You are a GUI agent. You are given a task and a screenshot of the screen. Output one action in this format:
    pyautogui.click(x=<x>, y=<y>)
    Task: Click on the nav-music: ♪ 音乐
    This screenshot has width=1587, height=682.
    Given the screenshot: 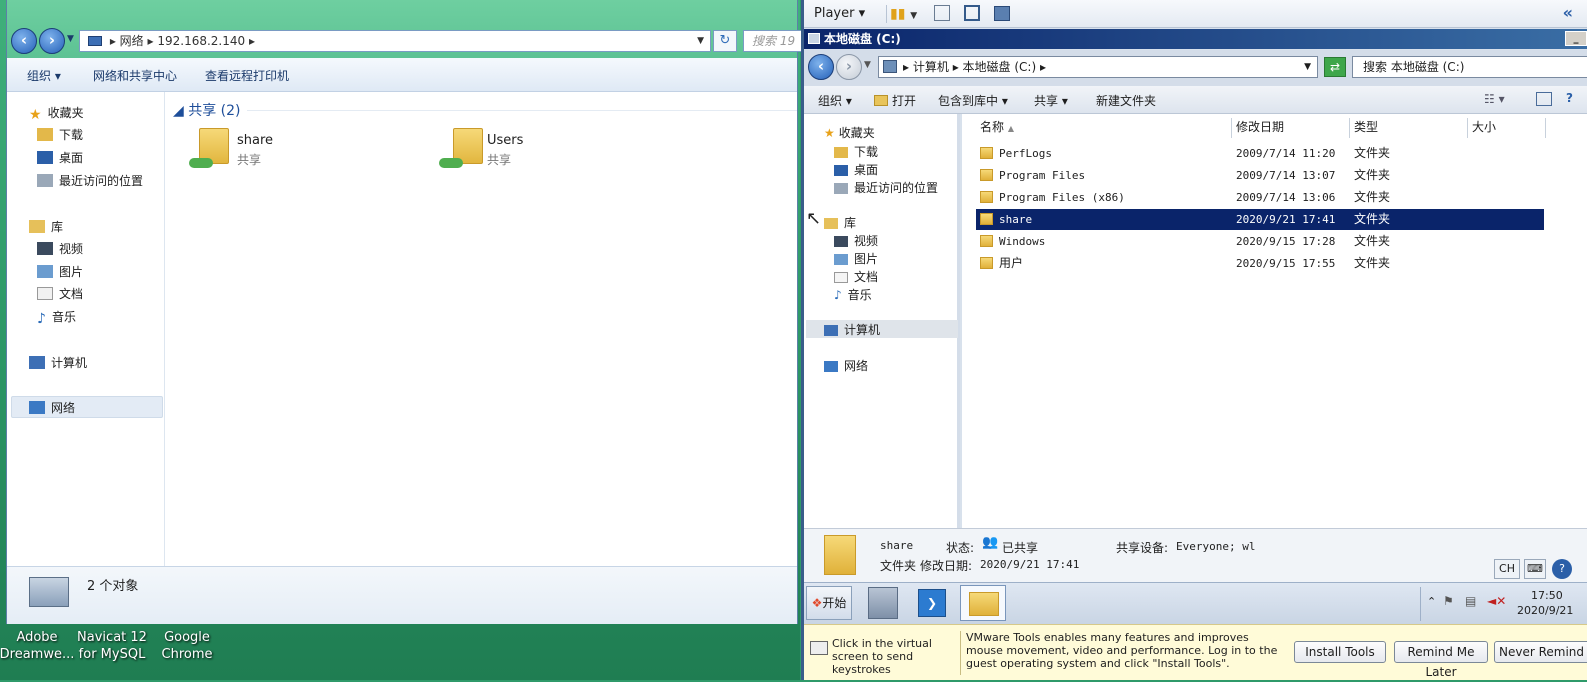 What is the action you would take?
    pyautogui.click(x=56, y=317)
    